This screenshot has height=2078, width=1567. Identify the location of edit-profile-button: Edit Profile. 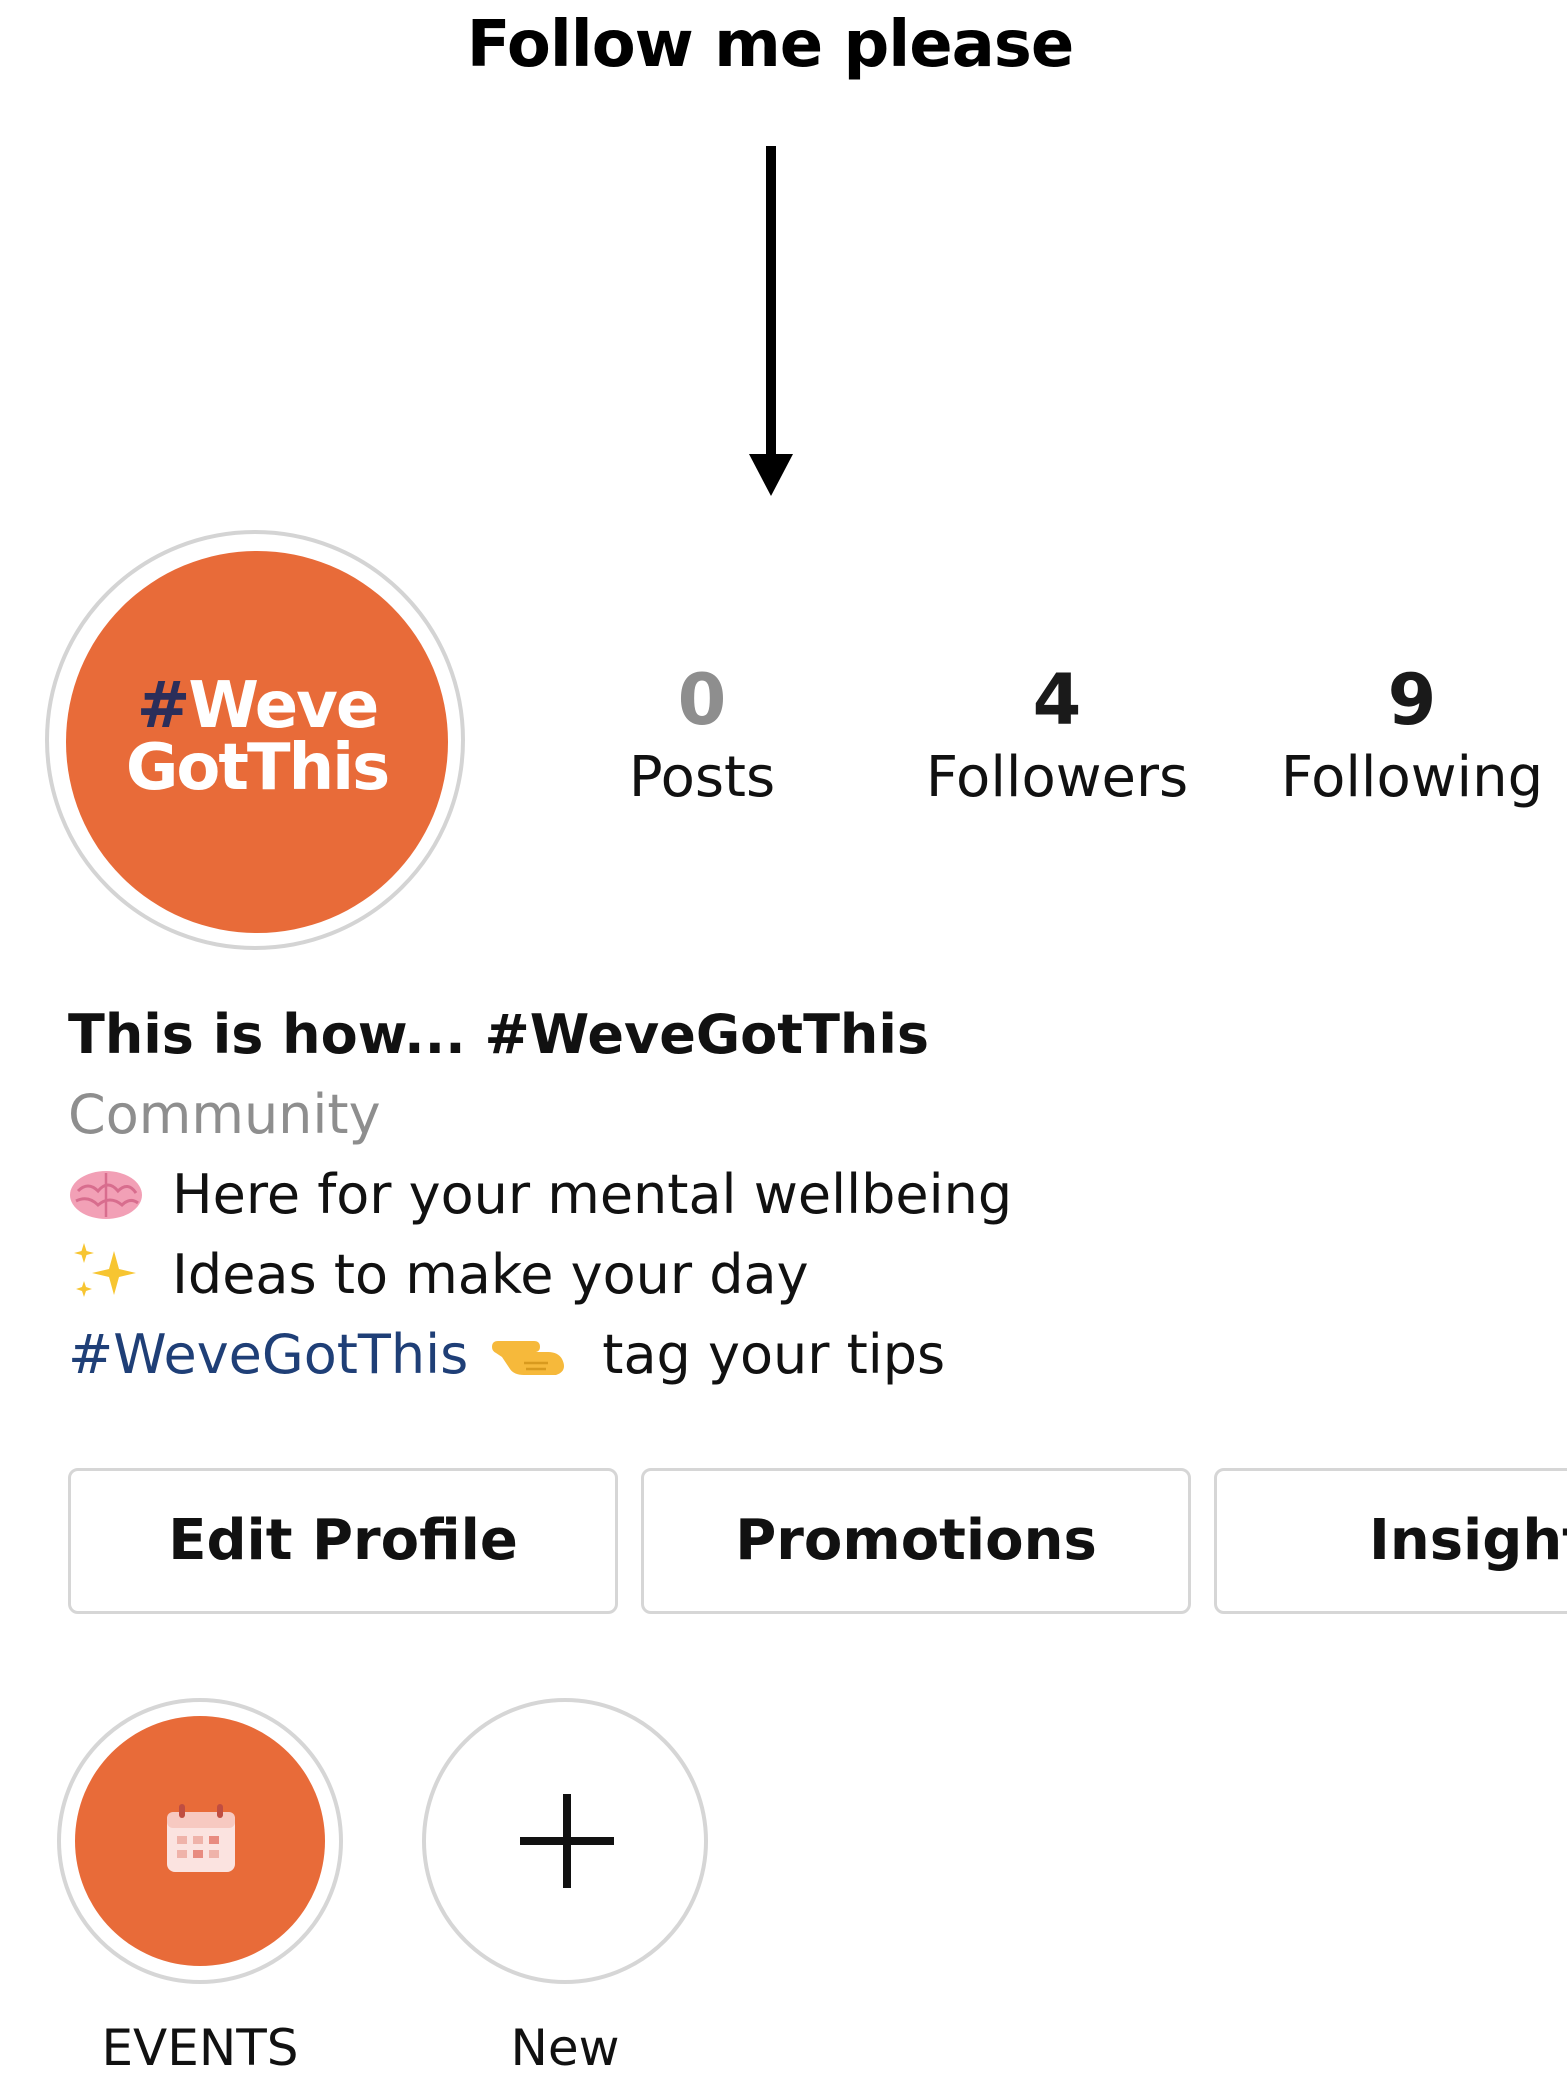
(343, 1541).